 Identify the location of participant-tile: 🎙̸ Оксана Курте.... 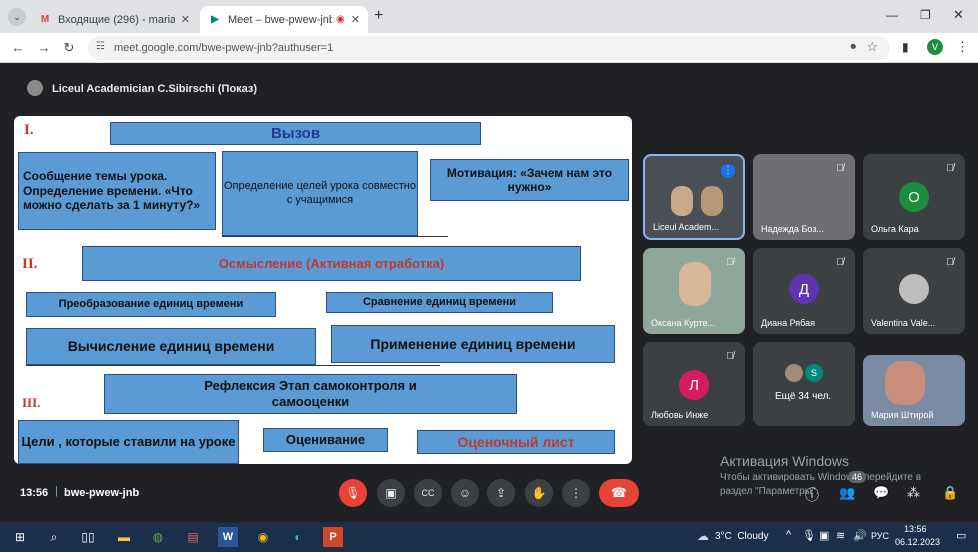
(694, 291).